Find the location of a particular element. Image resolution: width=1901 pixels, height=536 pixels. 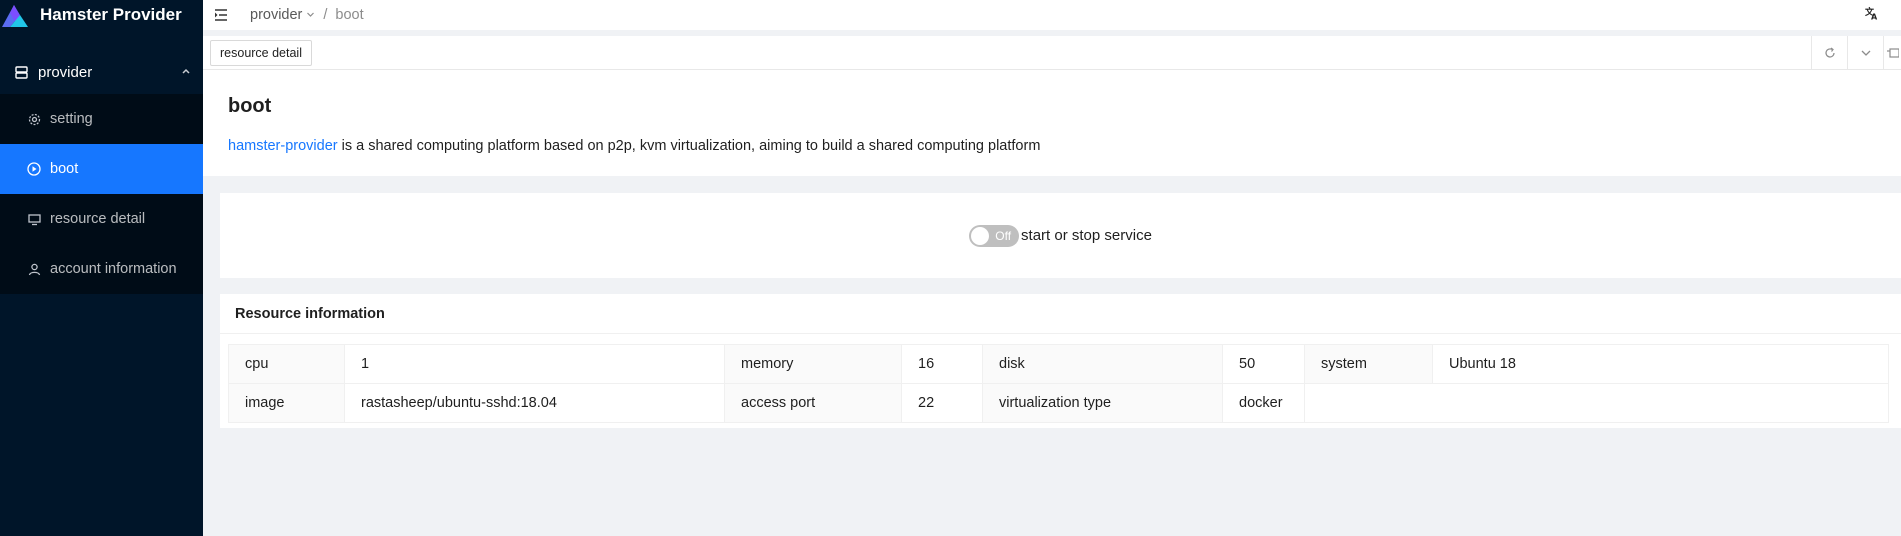

play-circle-icon is located at coordinates (34, 169).